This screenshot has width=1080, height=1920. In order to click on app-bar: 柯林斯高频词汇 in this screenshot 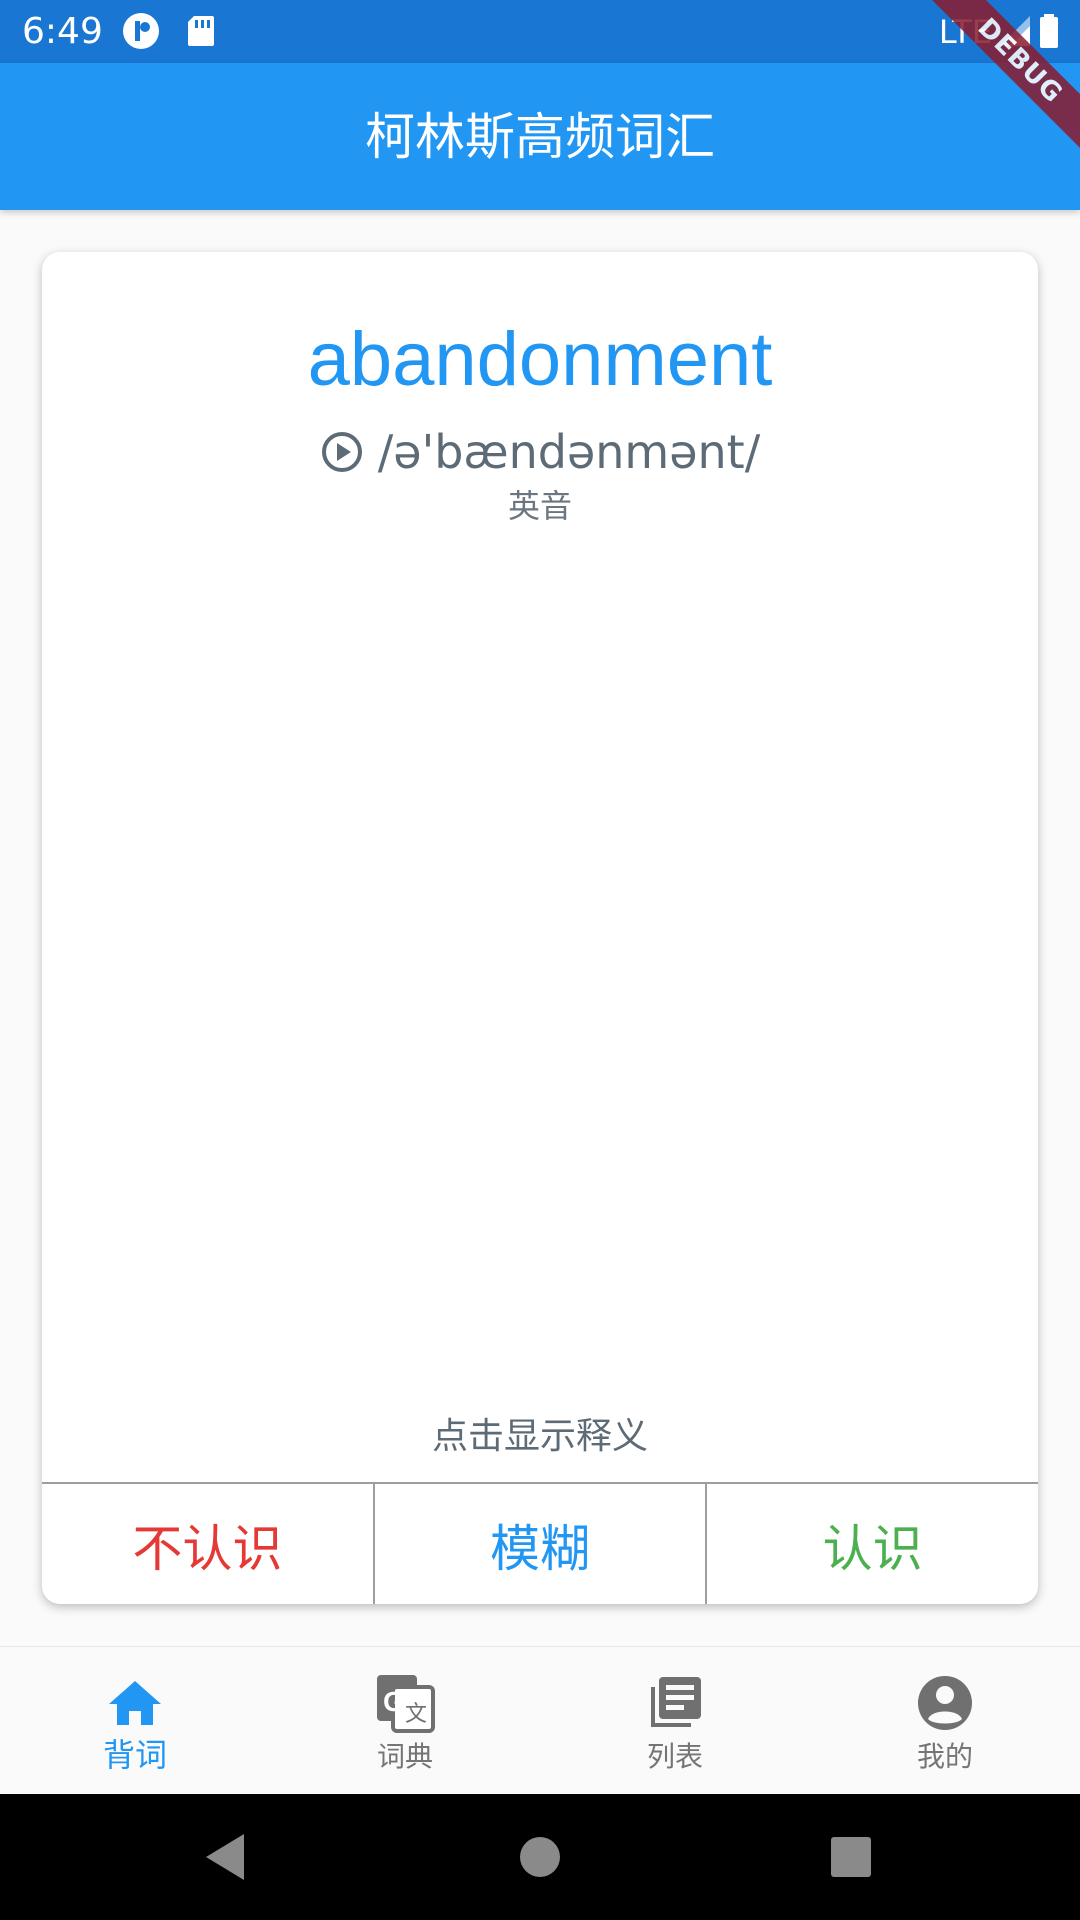, I will do `click(540, 136)`.